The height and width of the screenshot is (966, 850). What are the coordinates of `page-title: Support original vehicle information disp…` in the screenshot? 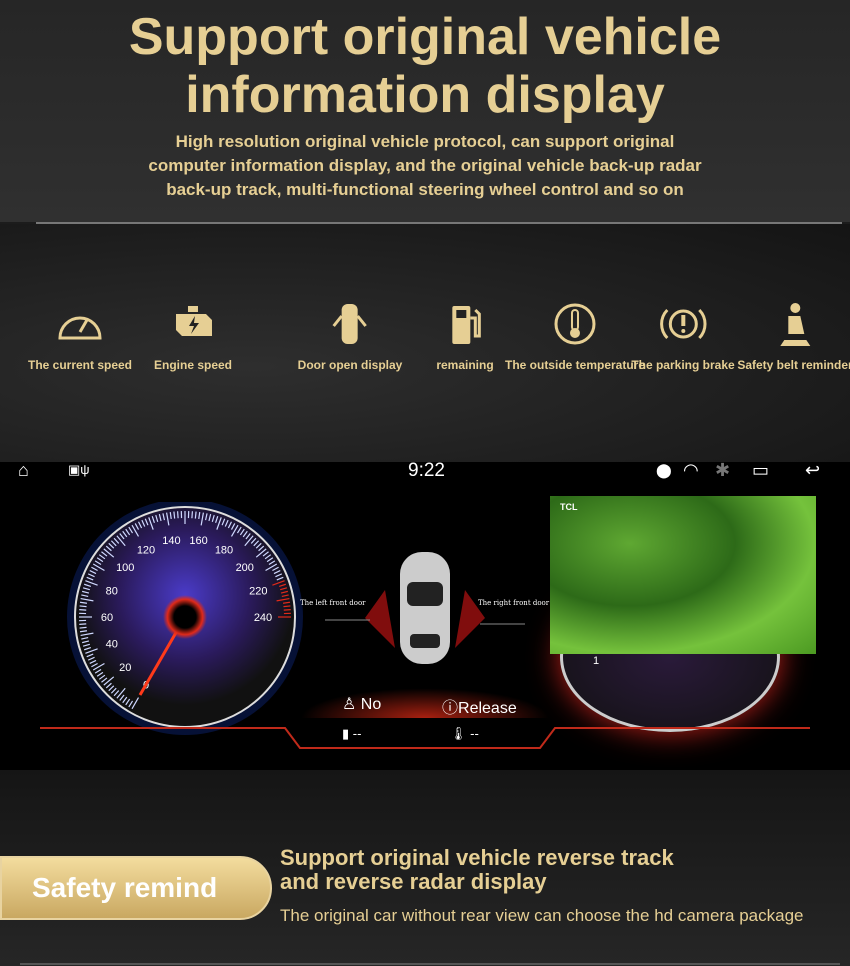 It's located at (425, 66).